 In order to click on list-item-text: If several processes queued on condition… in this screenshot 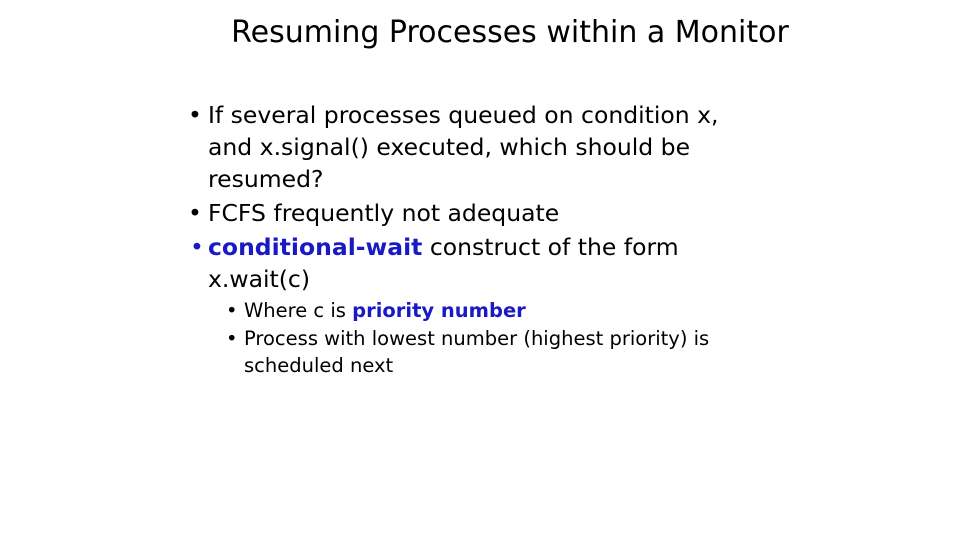, I will do `click(463, 147)`.